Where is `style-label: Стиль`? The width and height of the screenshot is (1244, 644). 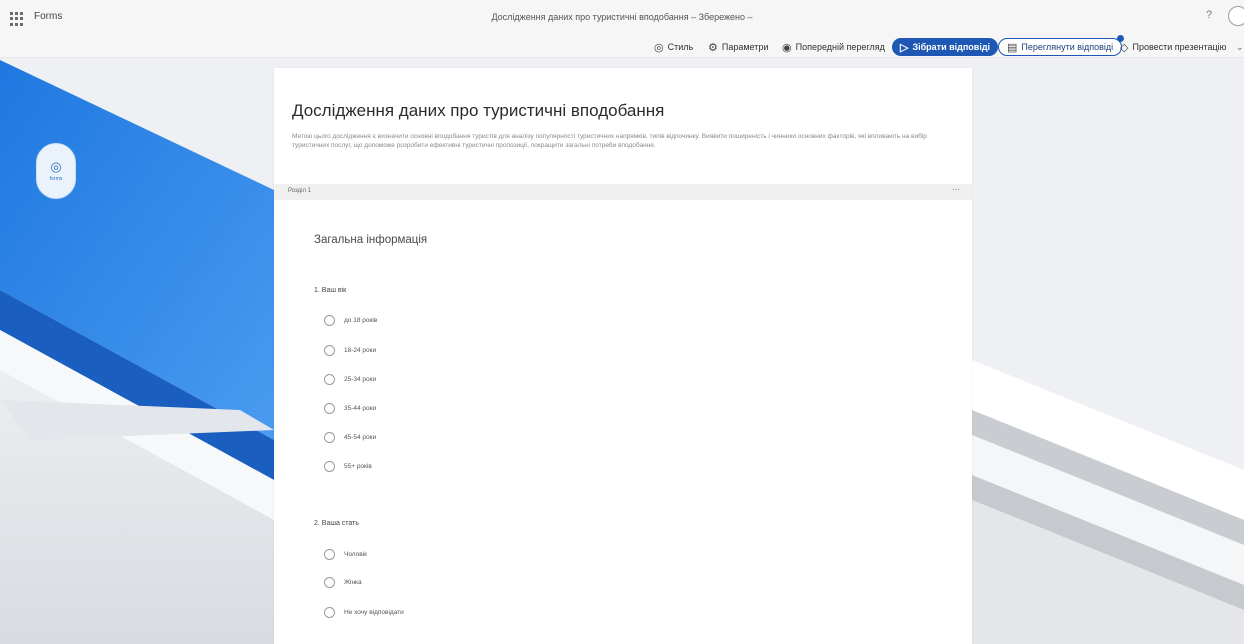 style-label: Стиль is located at coordinates (680, 47).